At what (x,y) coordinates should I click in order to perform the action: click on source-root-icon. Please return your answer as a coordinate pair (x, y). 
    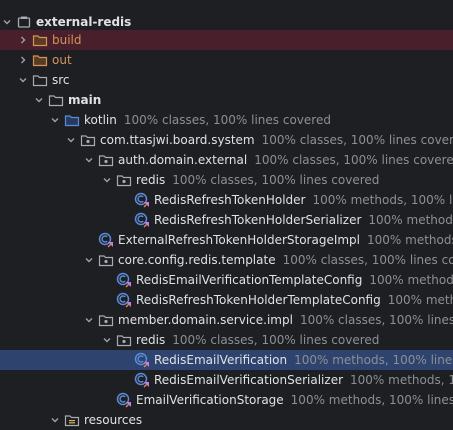
    Looking at the image, I should click on (72, 120).